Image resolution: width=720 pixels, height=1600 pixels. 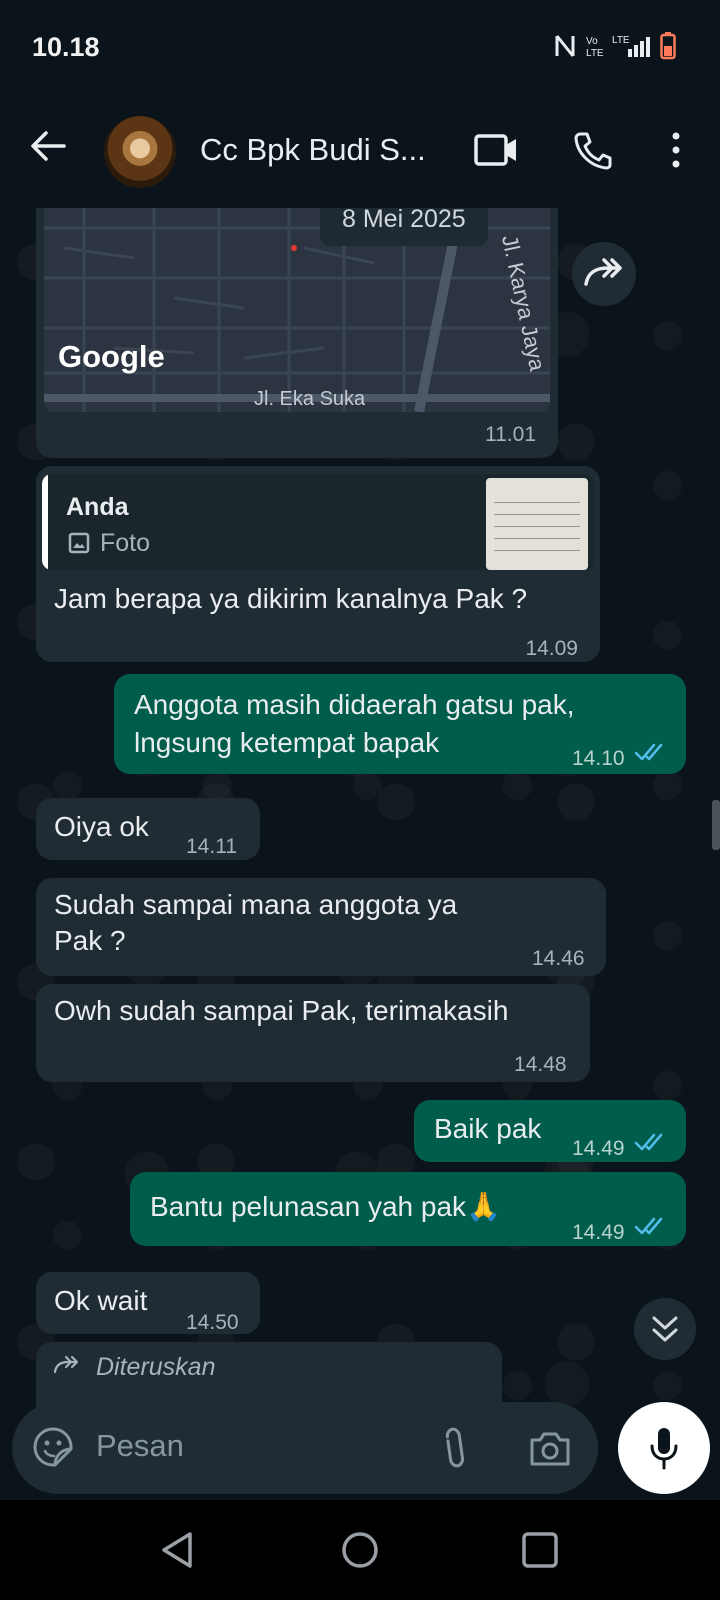 What do you see at coordinates (281, 1010) in the screenshot?
I see `message-text: Owh sudah sampai Pak, terimakasih` at bounding box center [281, 1010].